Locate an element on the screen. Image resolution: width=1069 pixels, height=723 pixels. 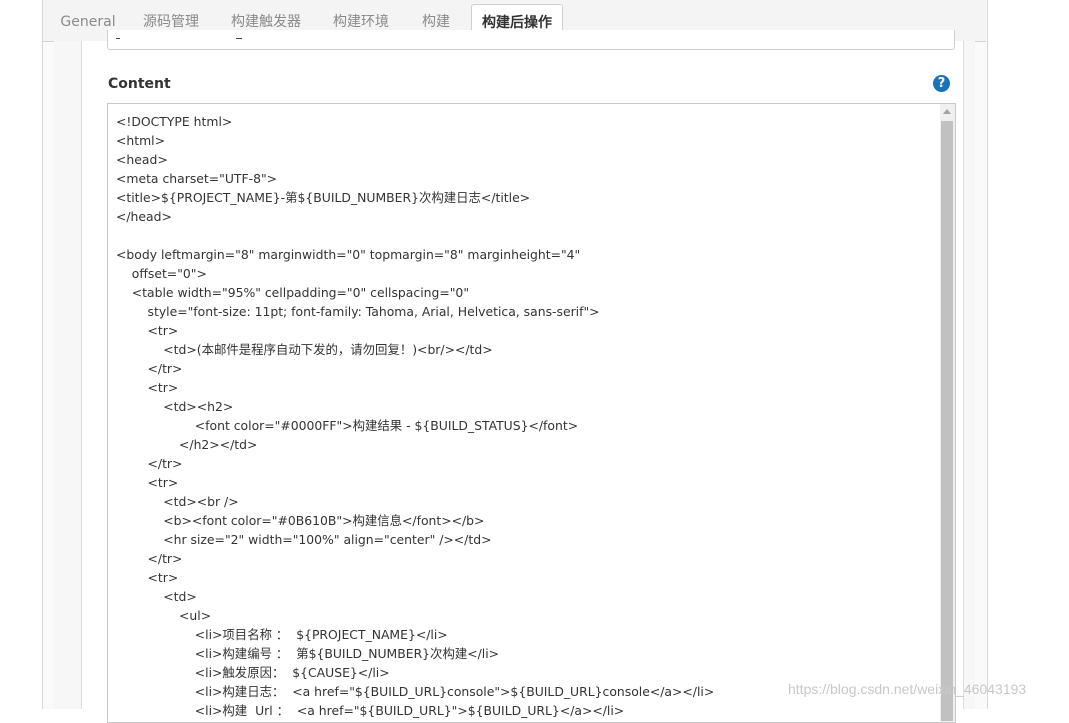
panel-right-gutter is located at coordinates (969, 375).